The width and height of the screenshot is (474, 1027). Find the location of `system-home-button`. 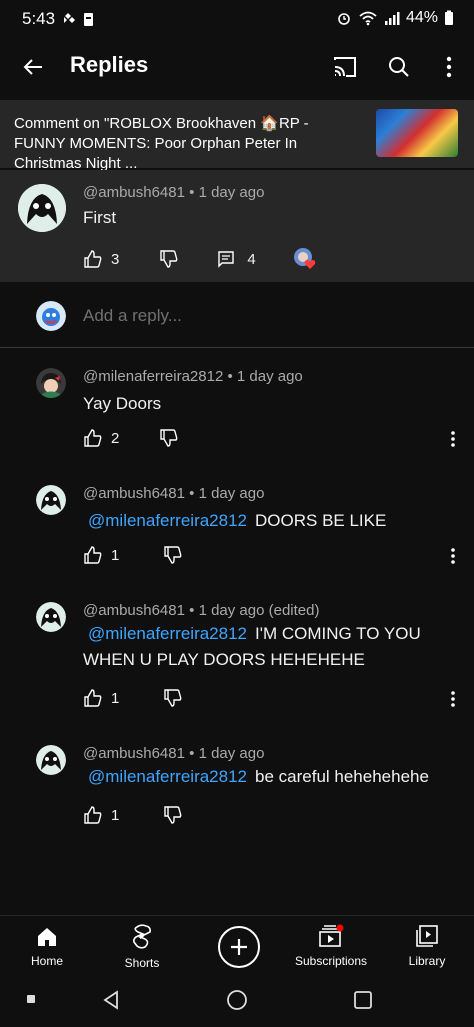

system-home-button is located at coordinates (237, 1000).